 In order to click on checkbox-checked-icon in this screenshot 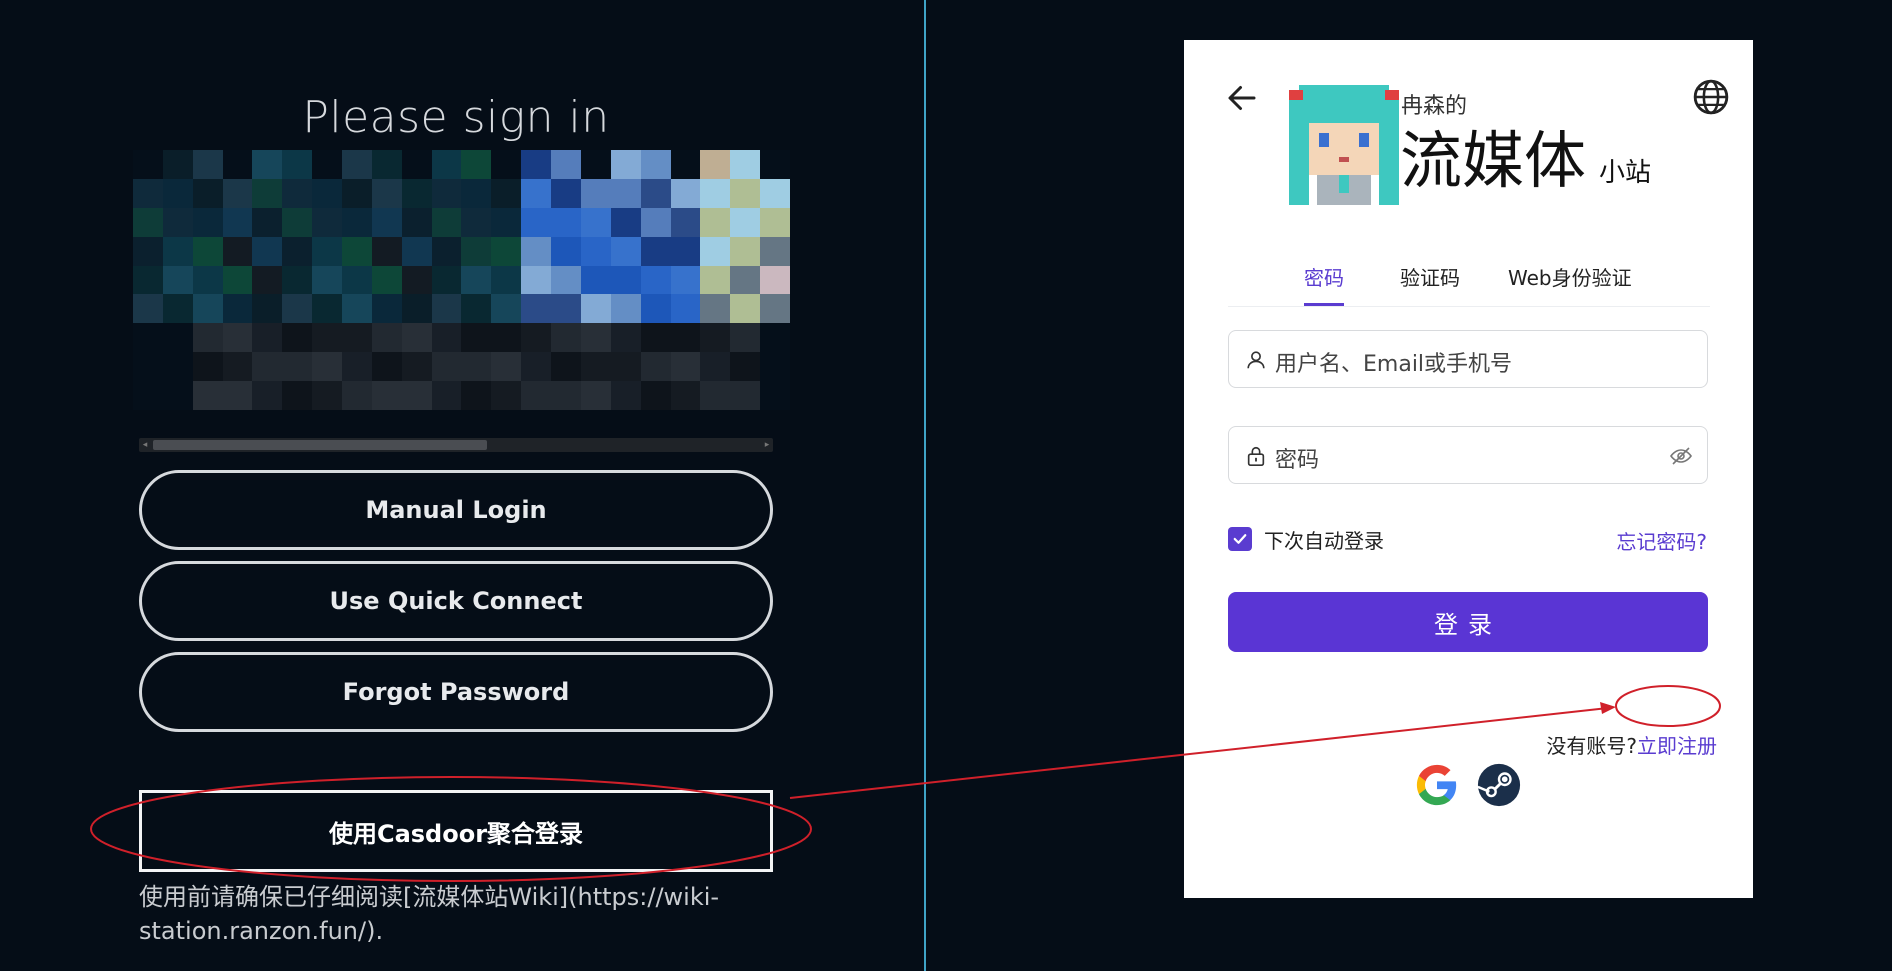, I will do `click(1240, 539)`.